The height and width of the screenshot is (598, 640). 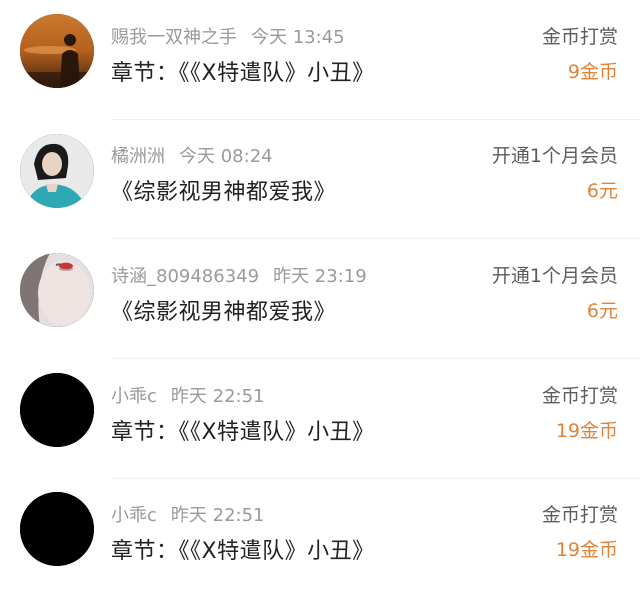 I want to click on timestamp: 今天 13:45, so click(x=298, y=37).